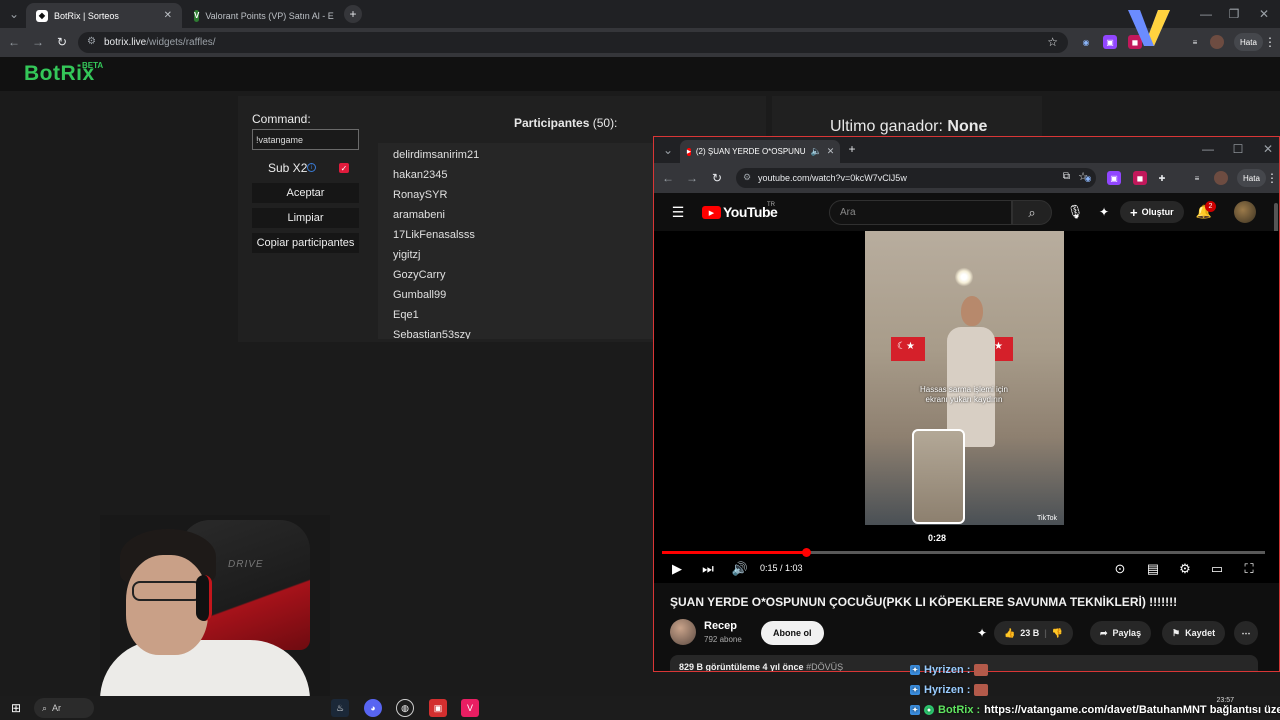  What do you see at coordinates (1140, 178) in the screenshot?
I see `extension-badge-icon: ◼` at bounding box center [1140, 178].